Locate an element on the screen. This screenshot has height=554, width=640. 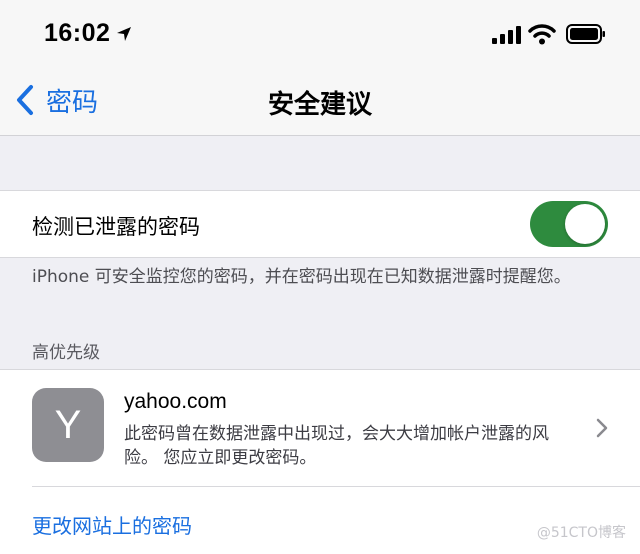
site-avatar: Y is located at coordinates (68, 425).